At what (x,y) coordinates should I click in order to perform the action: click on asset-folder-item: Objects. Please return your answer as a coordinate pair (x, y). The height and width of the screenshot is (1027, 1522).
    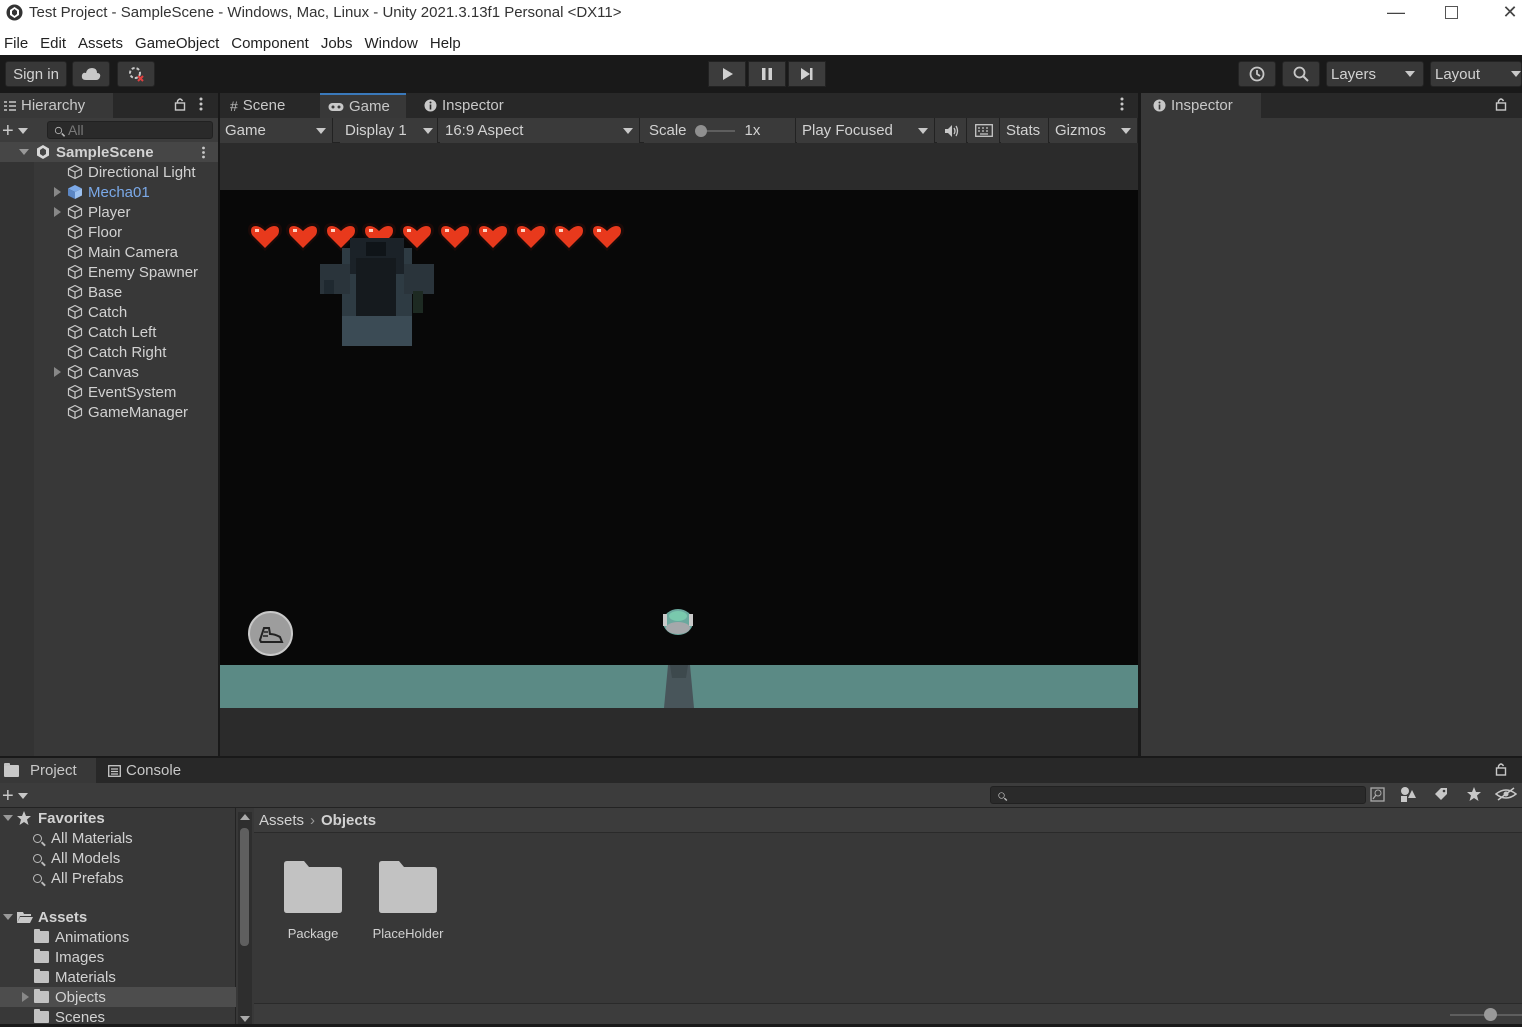
    Looking at the image, I should click on (118, 997).